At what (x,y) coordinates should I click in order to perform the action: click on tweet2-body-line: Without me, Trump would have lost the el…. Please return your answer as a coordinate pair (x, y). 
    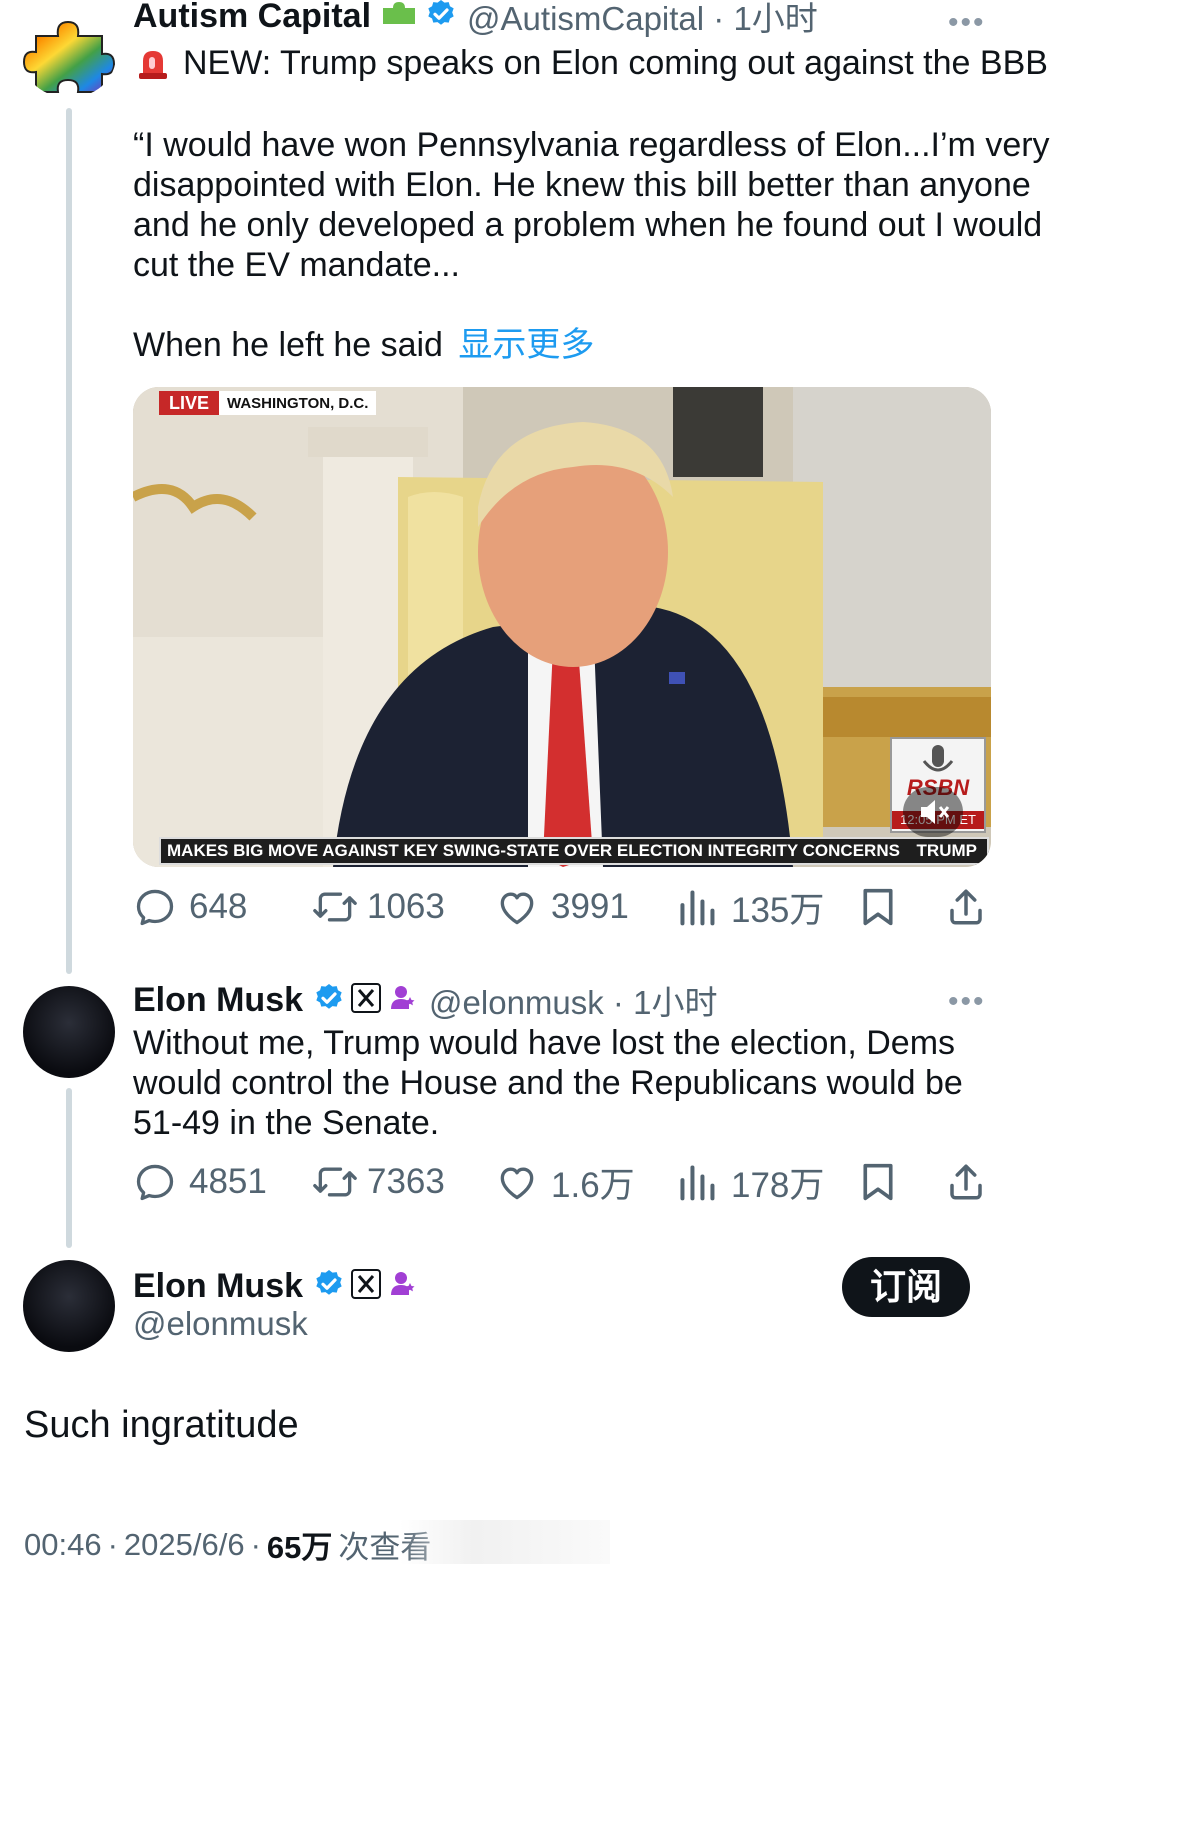
    Looking at the image, I should click on (544, 1043).